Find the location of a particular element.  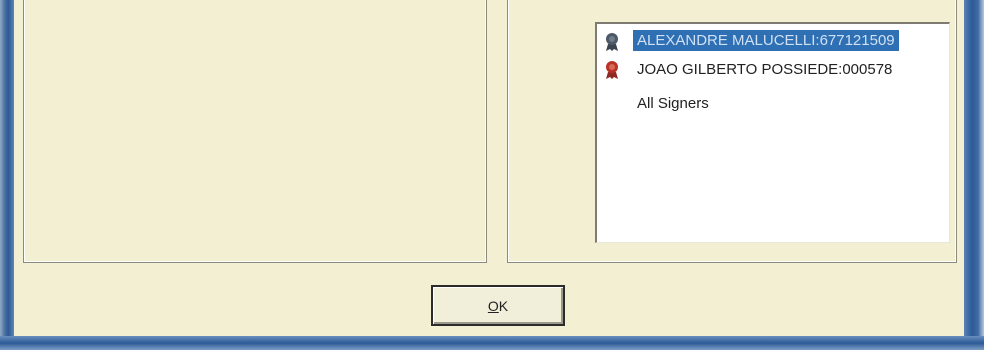

ok-mnemonic: O is located at coordinates (493, 305).